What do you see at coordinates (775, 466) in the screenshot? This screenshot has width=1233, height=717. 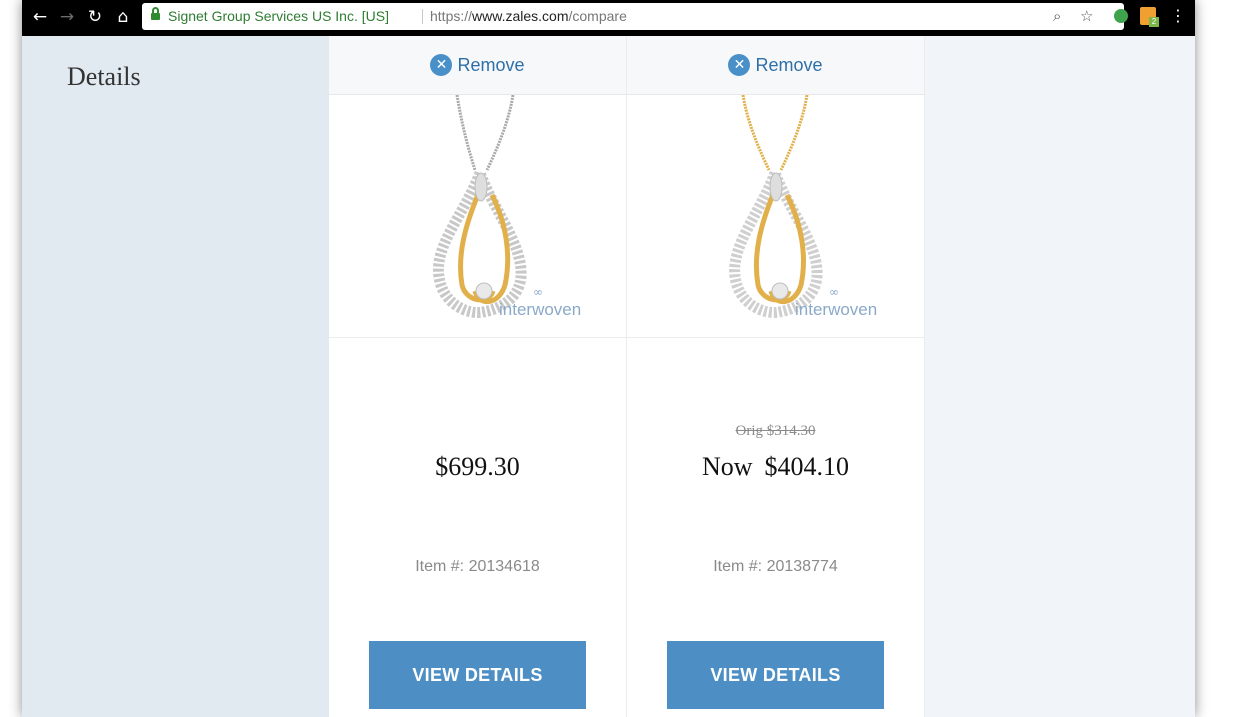 I see `product-price: Now $404.10` at bounding box center [775, 466].